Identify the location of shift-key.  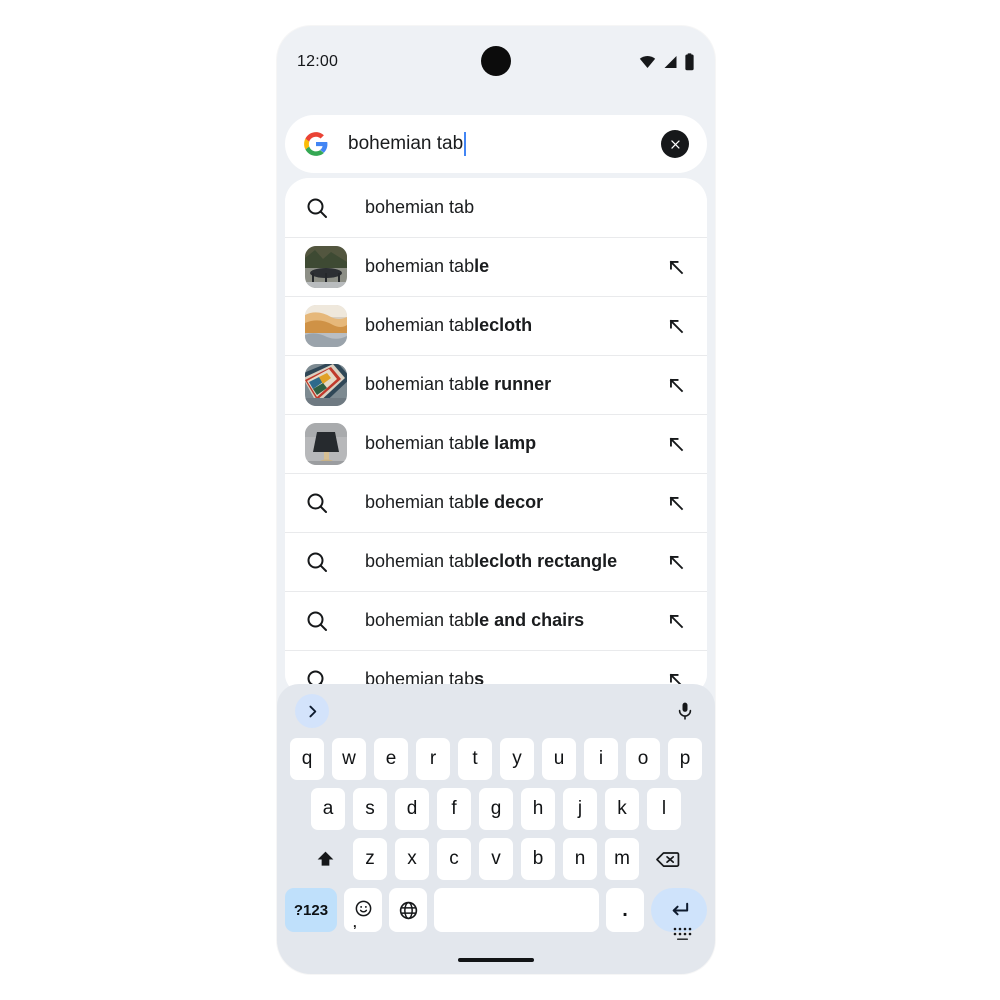
(325, 859).